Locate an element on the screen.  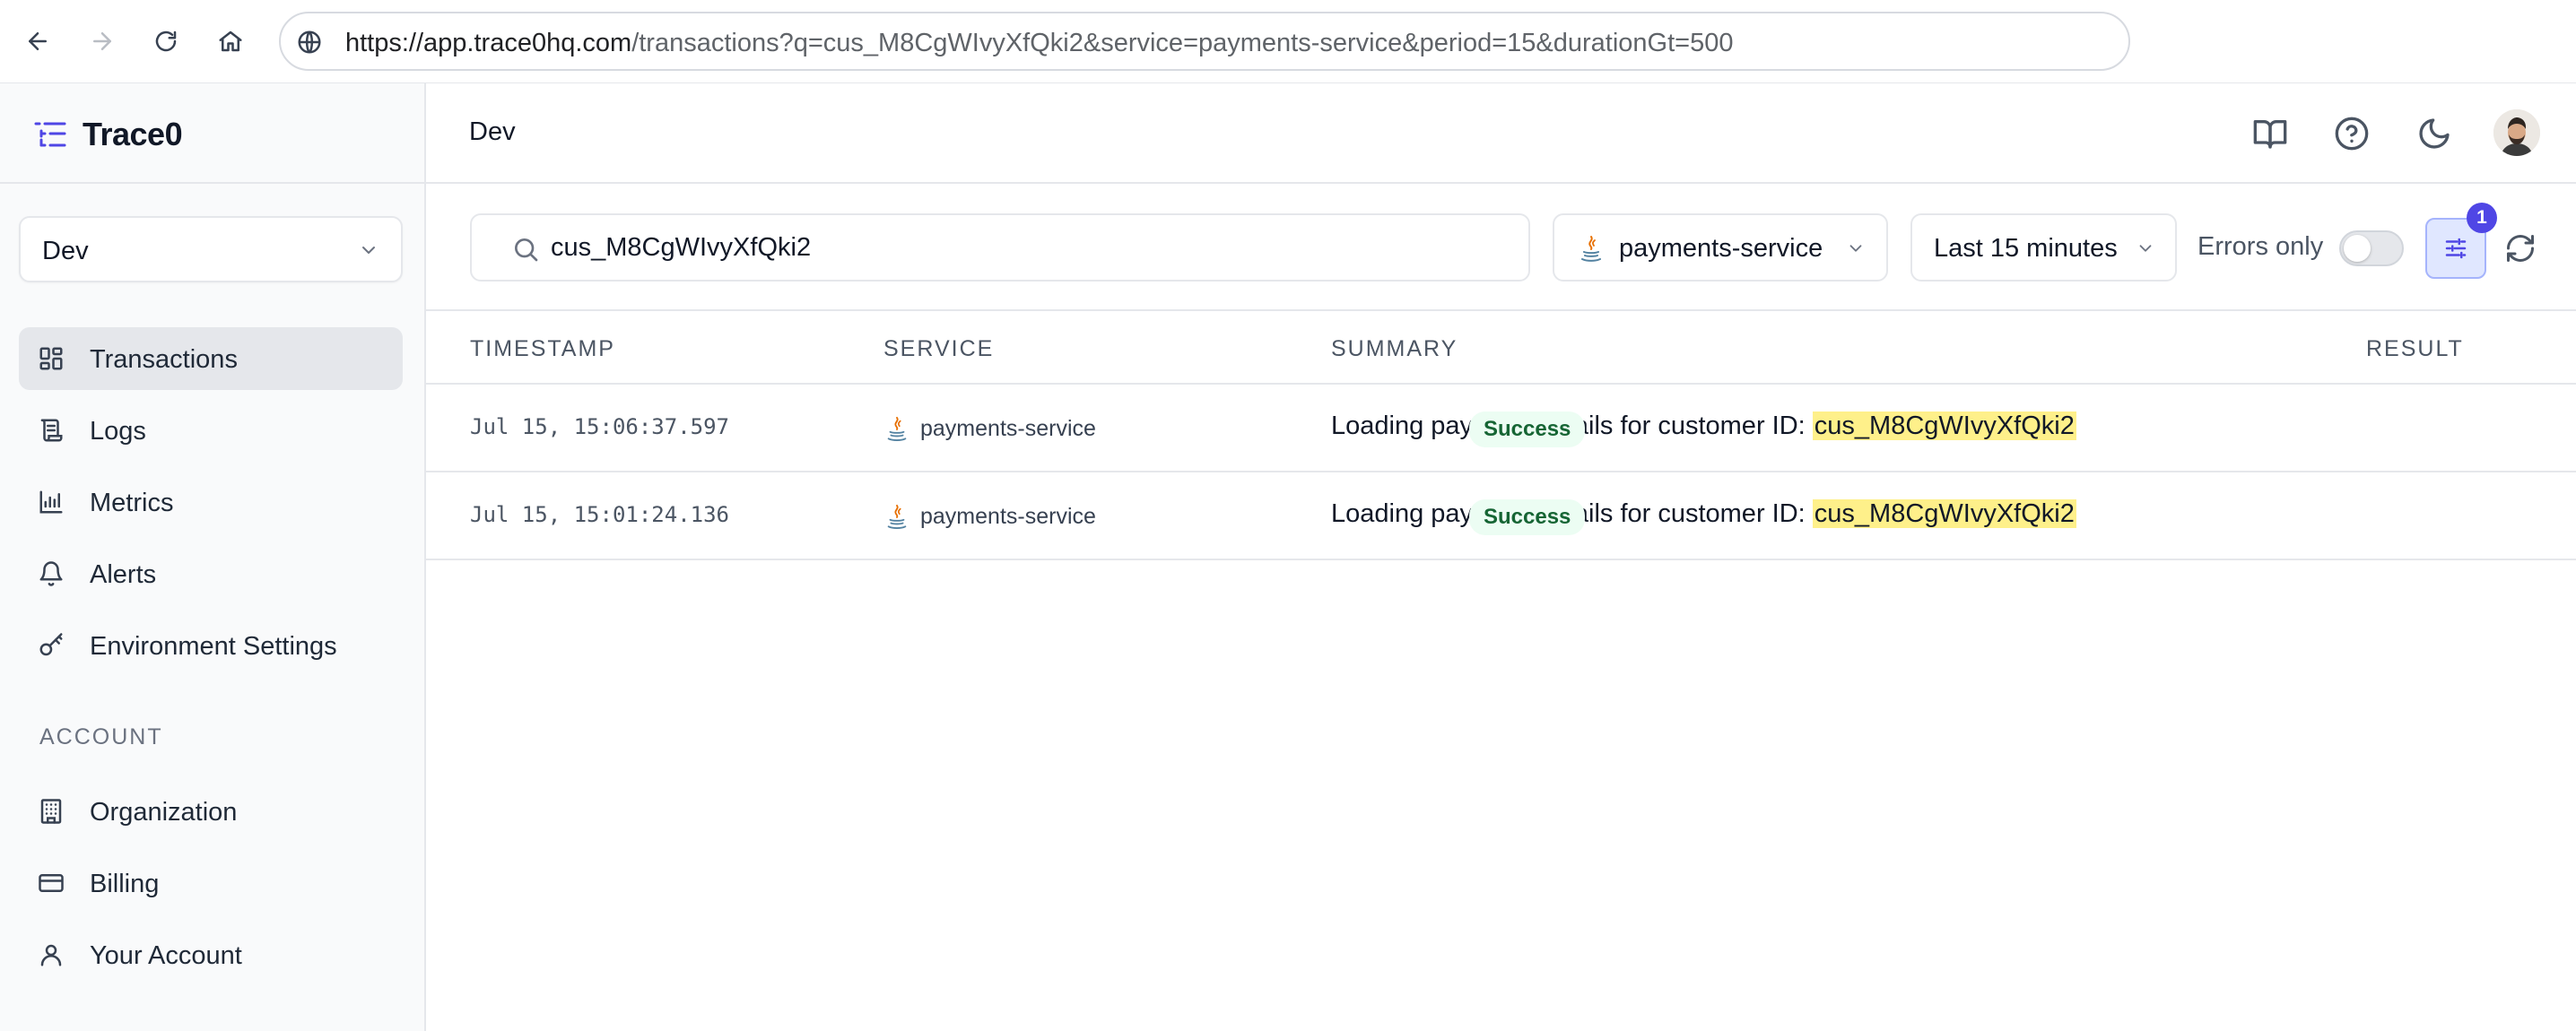
sidebar-item-label: Your Account is located at coordinates (166, 955).